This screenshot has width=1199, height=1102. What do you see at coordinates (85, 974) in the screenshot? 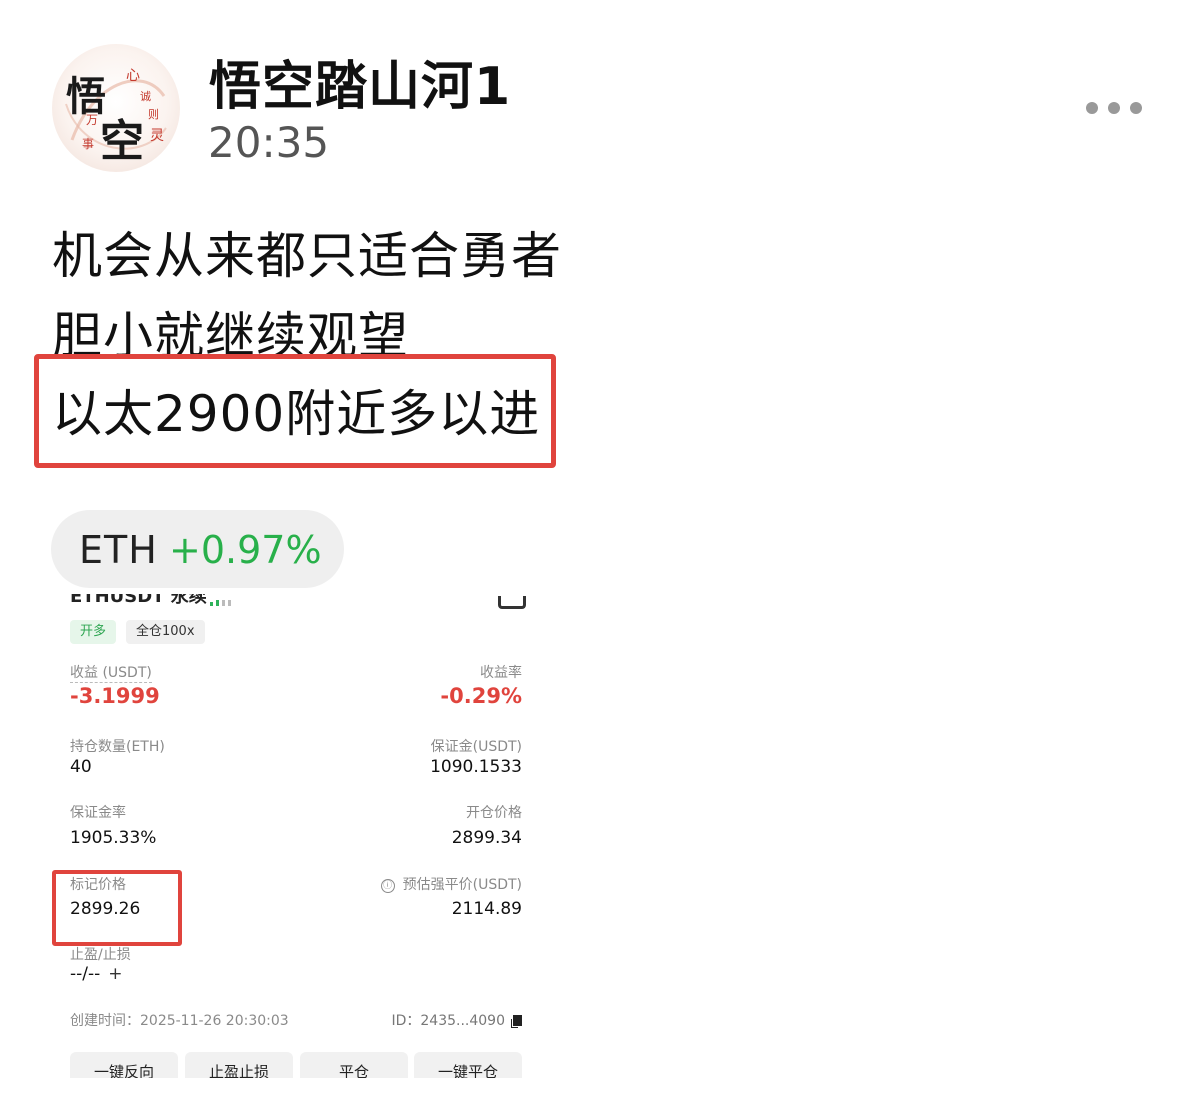
I see `tp-sl-value: --/--` at bounding box center [85, 974].